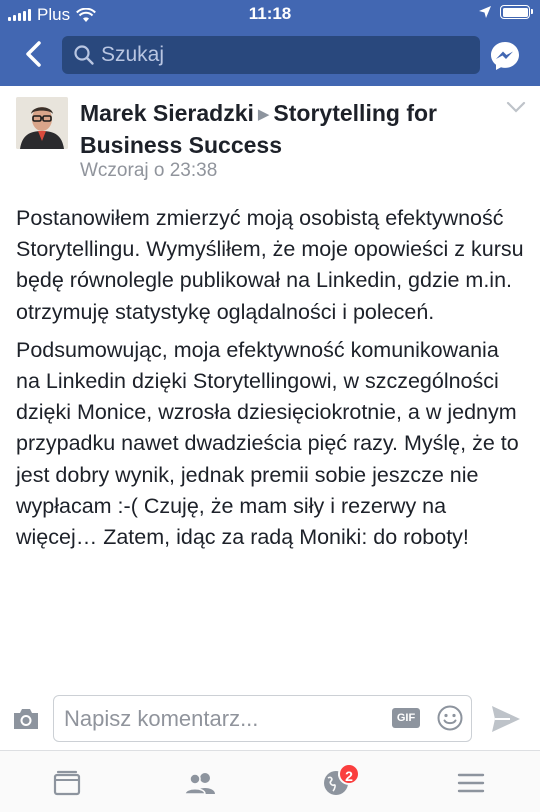 Image resolution: width=540 pixels, height=812 pixels. I want to click on clock: 11:18, so click(270, 13).